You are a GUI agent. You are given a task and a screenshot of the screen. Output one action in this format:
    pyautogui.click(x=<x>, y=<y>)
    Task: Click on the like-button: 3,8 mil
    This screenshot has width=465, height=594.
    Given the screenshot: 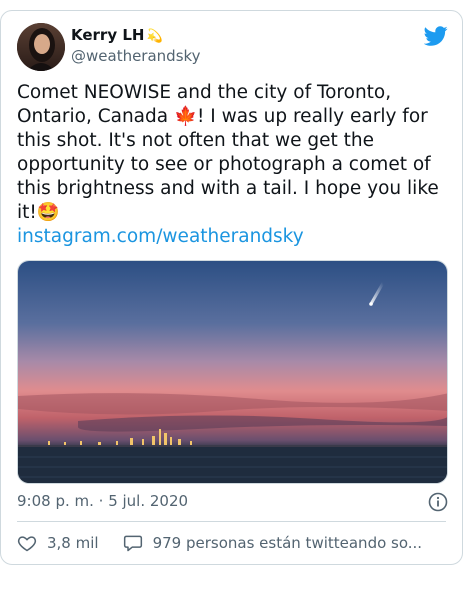 What is the action you would take?
    pyautogui.click(x=58, y=543)
    